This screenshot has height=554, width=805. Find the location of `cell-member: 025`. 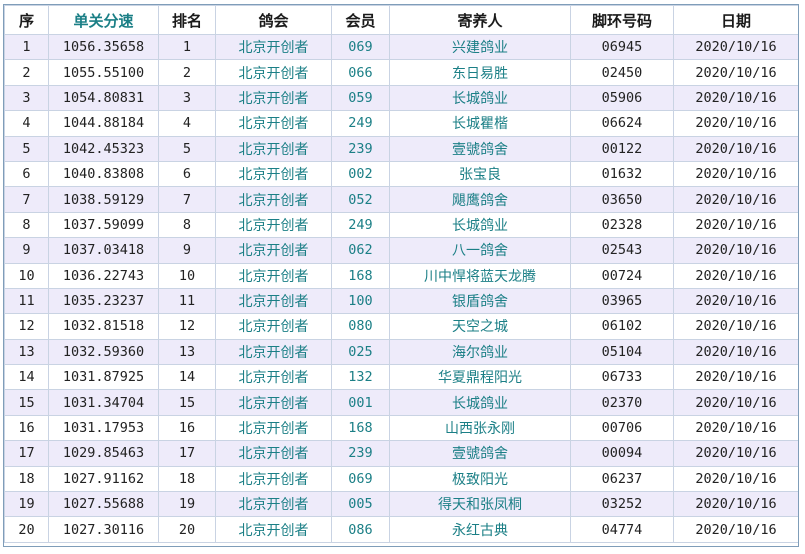

cell-member: 025 is located at coordinates (360, 352).